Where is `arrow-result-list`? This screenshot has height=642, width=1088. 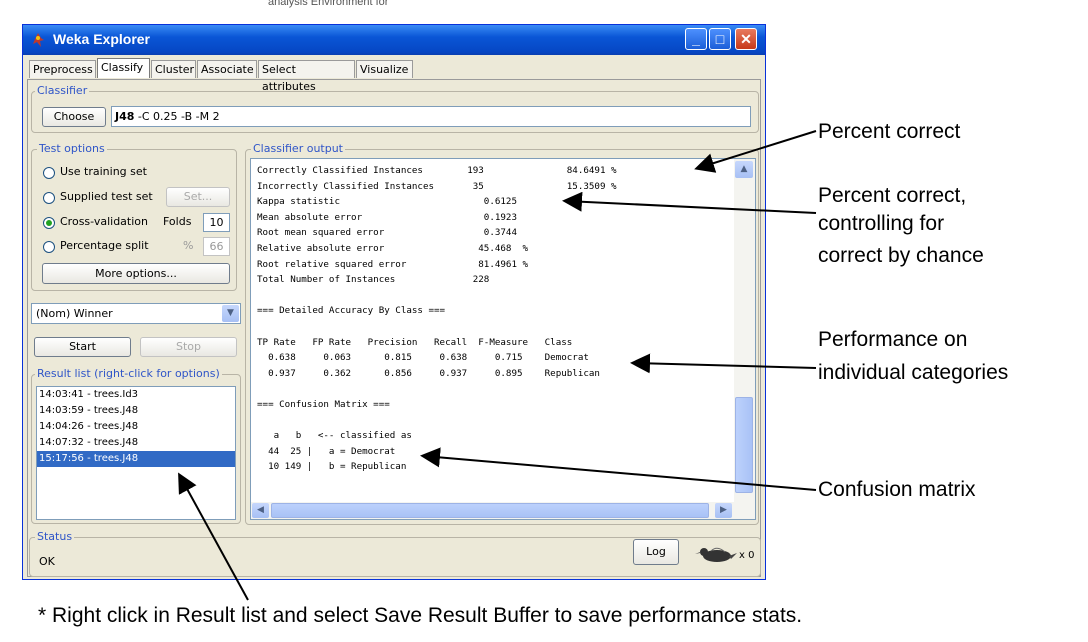
arrow-result-list is located at coordinates (213, 536).